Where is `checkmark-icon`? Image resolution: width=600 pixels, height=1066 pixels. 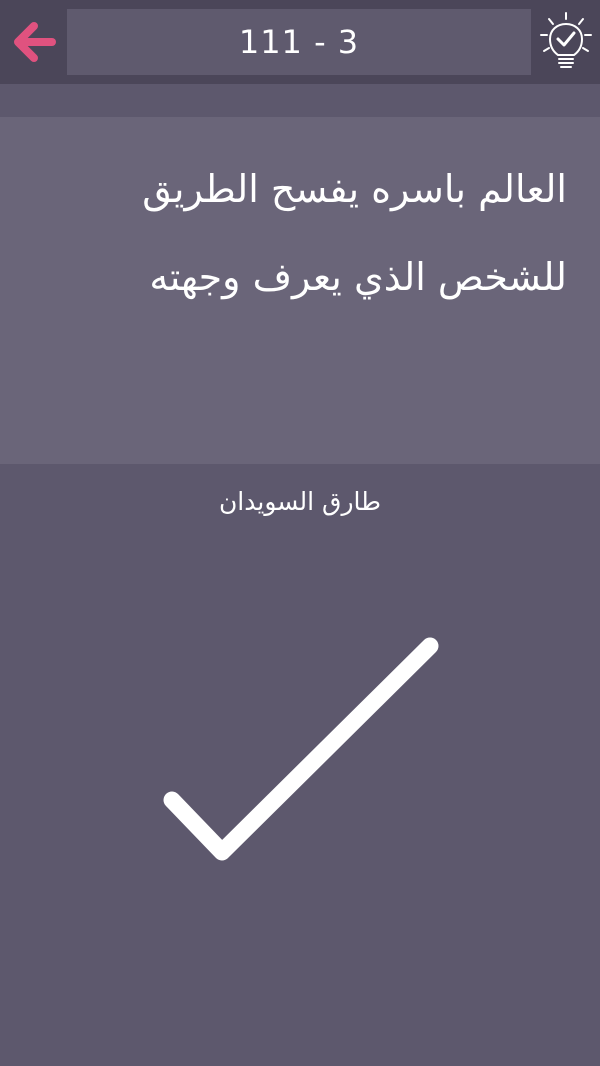 checkmark-icon is located at coordinates (301, 749).